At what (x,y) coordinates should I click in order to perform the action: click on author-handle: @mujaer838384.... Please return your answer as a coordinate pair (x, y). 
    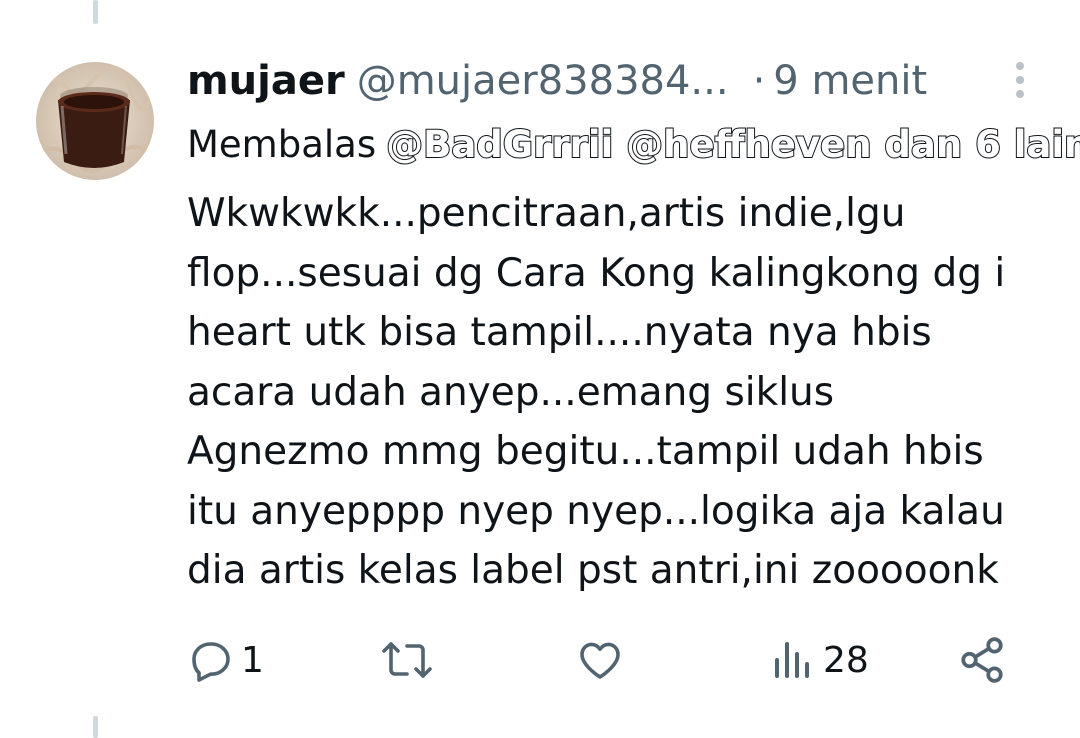
    Looking at the image, I should click on (543, 81).